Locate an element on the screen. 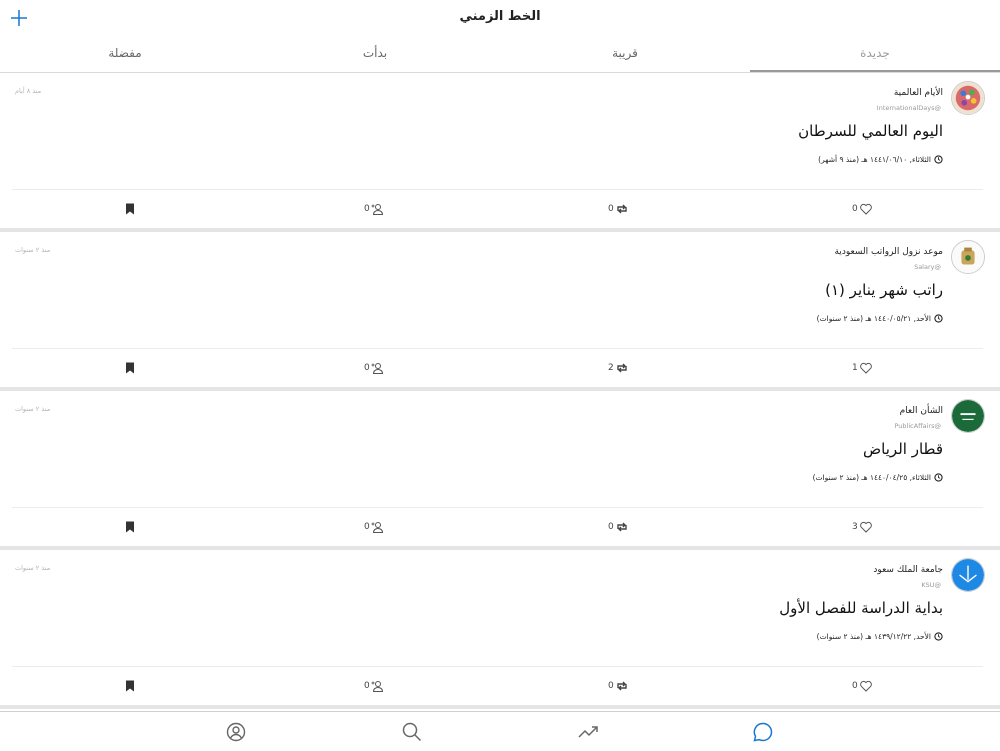 The width and height of the screenshot is (1000, 751). retweet-count: 2 is located at coordinates (611, 368).